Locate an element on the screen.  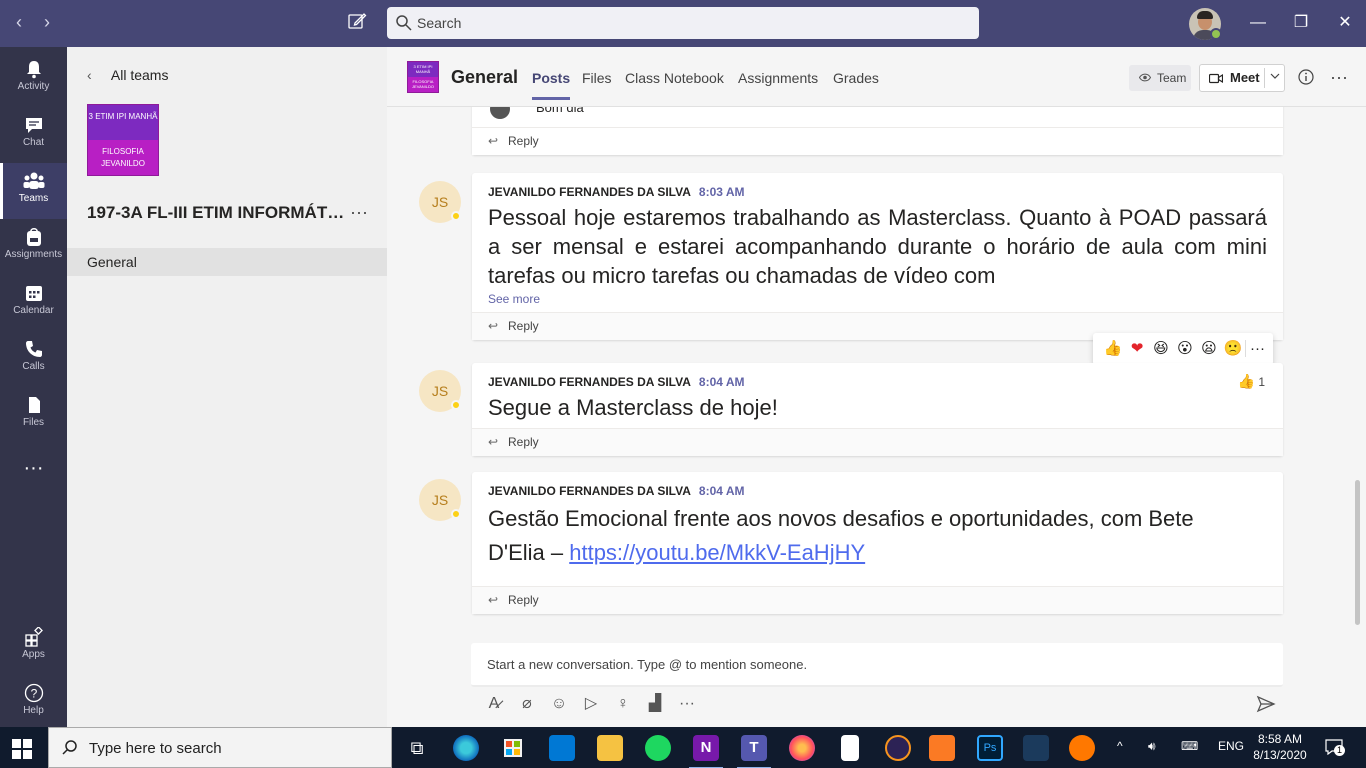
format-icon: A̷ is located at coordinates (494, 704).